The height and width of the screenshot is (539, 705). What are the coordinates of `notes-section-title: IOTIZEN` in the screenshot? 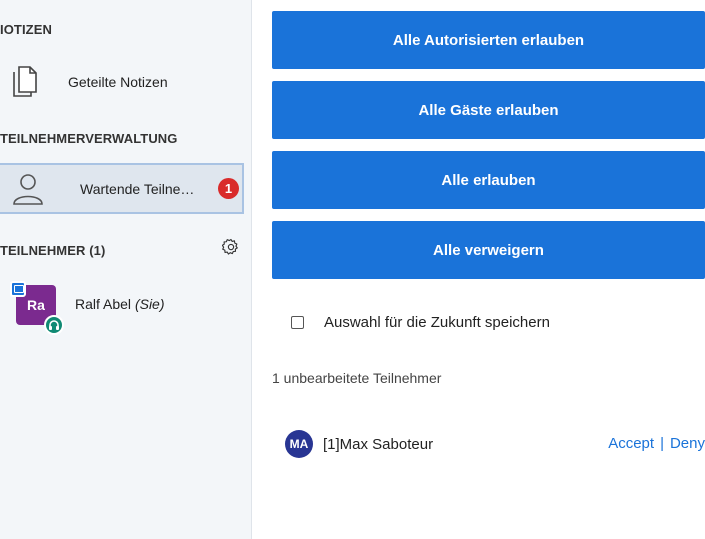 It's located at (26, 29).